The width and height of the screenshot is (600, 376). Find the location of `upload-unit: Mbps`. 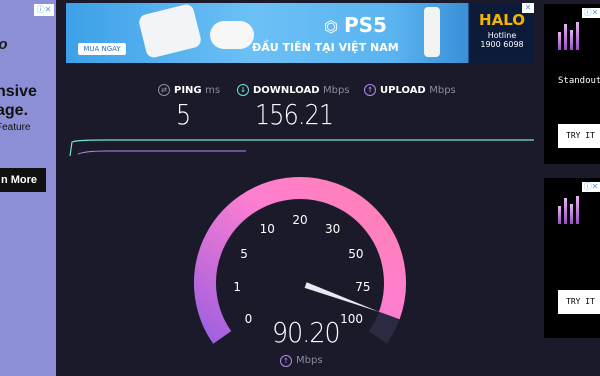

upload-unit: Mbps is located at coordinates (442, 90).